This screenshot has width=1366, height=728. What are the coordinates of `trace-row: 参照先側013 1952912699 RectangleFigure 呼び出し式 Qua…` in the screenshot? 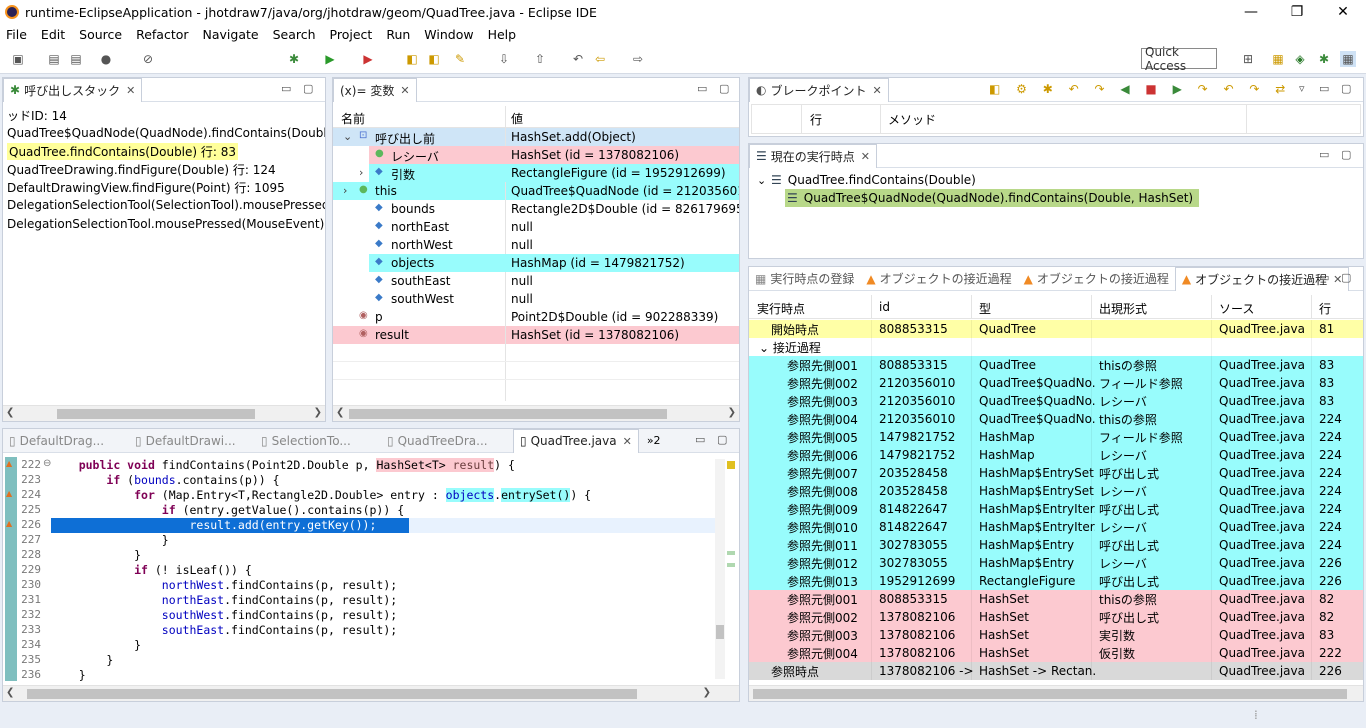 It's located at (1056, 581).